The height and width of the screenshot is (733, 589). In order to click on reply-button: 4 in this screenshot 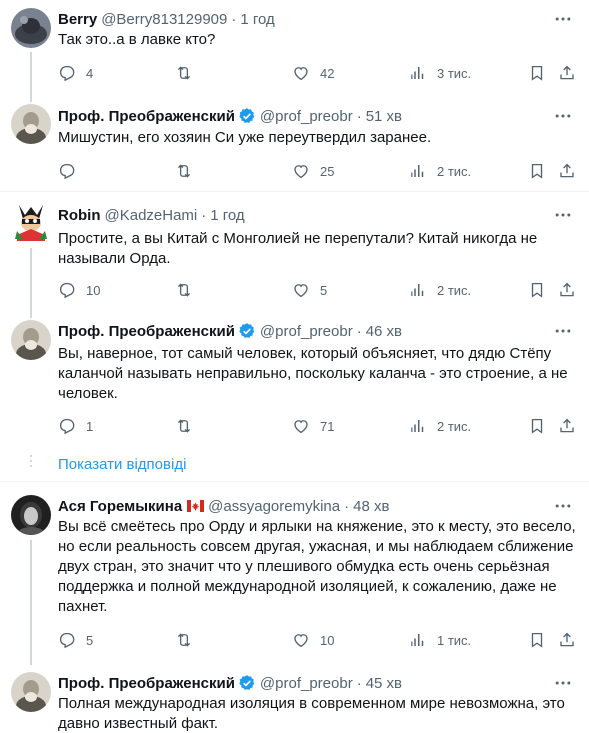, I will do `click(75, 73)`.